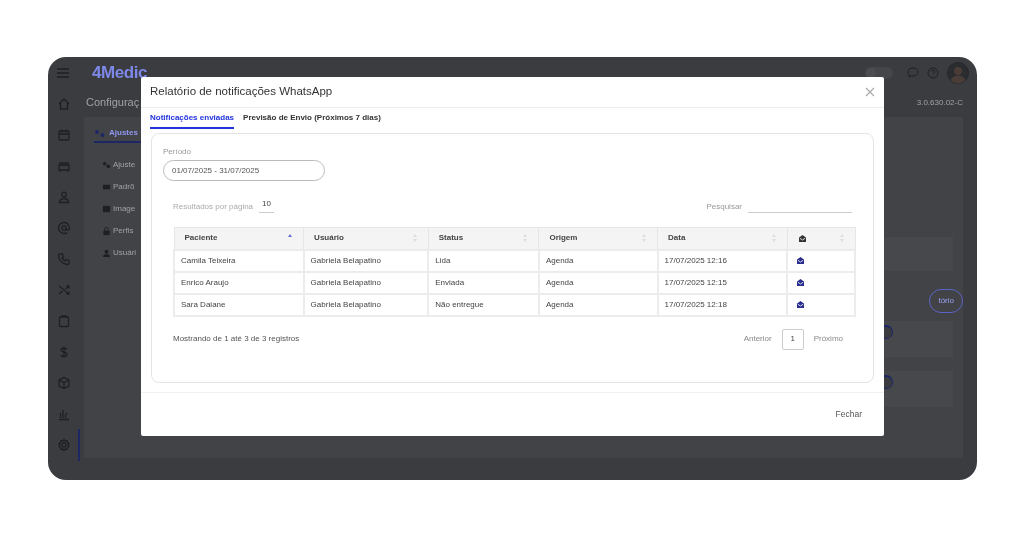 This screenshot has height=538, width=1024. I want to click on page-title: Configuraç, so click(113, 103).